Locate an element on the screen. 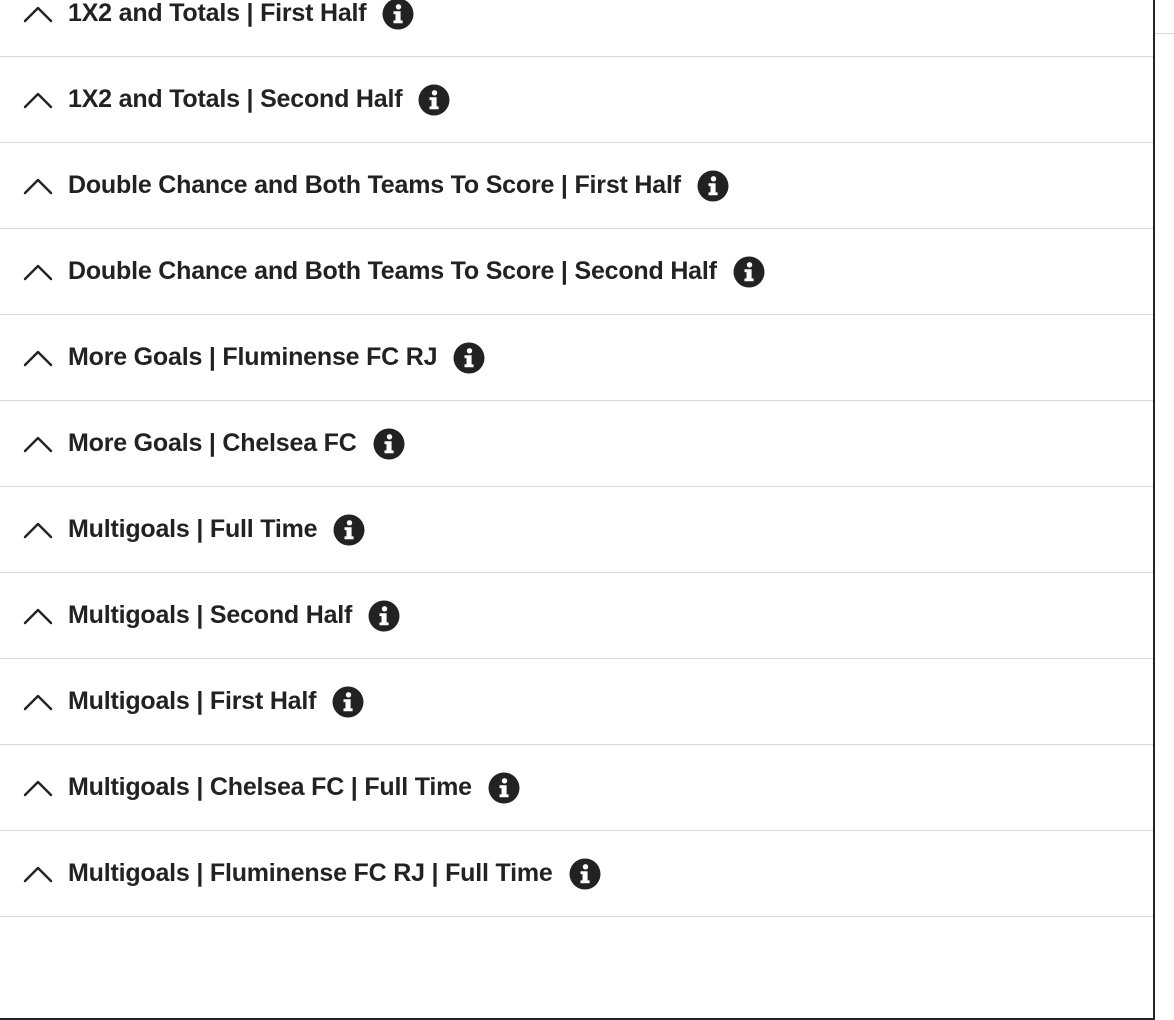 The image size is (1174, 1020). market-title: Multigoals | First Half is located at coordinates (192, 701).